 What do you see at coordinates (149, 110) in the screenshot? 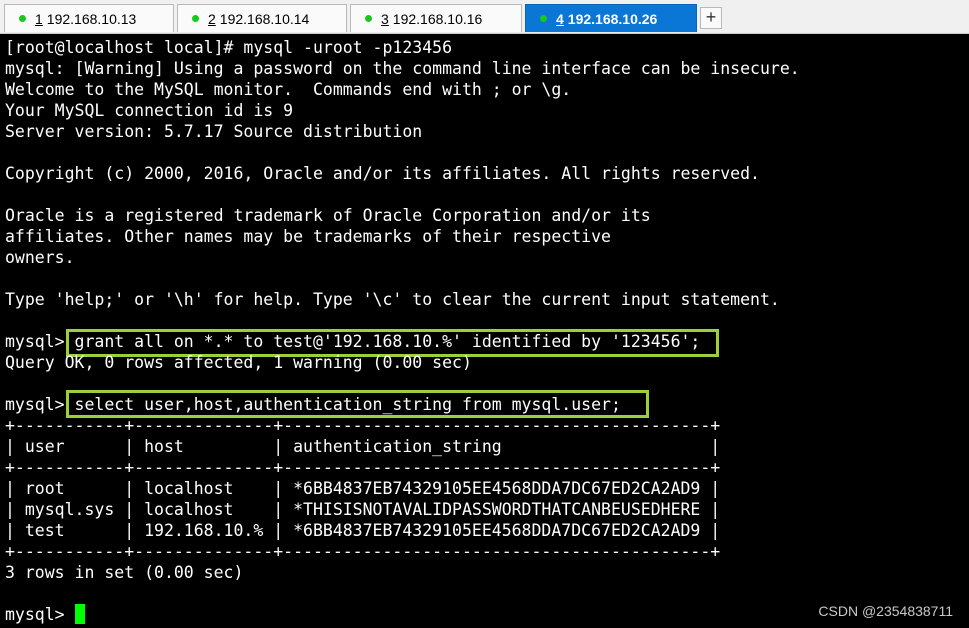
I see `terminal-line: Your MySQL connection id is 9` at bounding box center [149, 110].